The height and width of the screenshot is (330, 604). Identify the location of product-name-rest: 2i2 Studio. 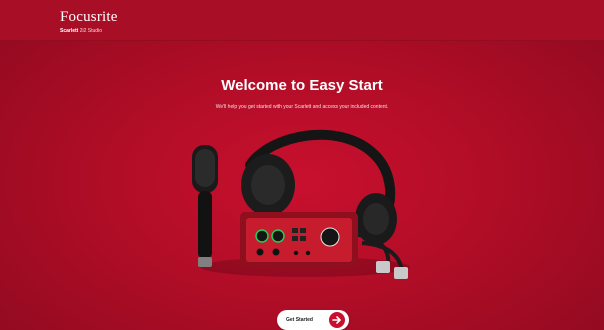
(90, 31).